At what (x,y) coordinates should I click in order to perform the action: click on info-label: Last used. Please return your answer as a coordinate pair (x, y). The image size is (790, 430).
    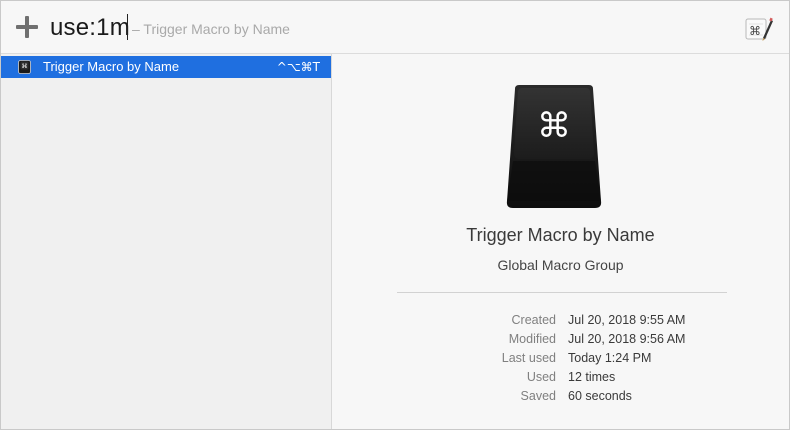
    Looking at the image, I should click on (528, 358).